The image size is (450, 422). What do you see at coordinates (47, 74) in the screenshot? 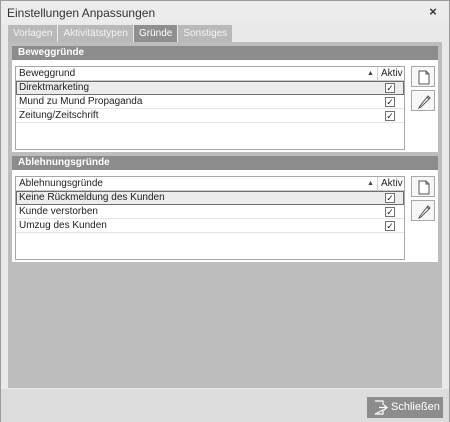
I see `column-header-name: Beweggrund` at bounding box center [47, 74].